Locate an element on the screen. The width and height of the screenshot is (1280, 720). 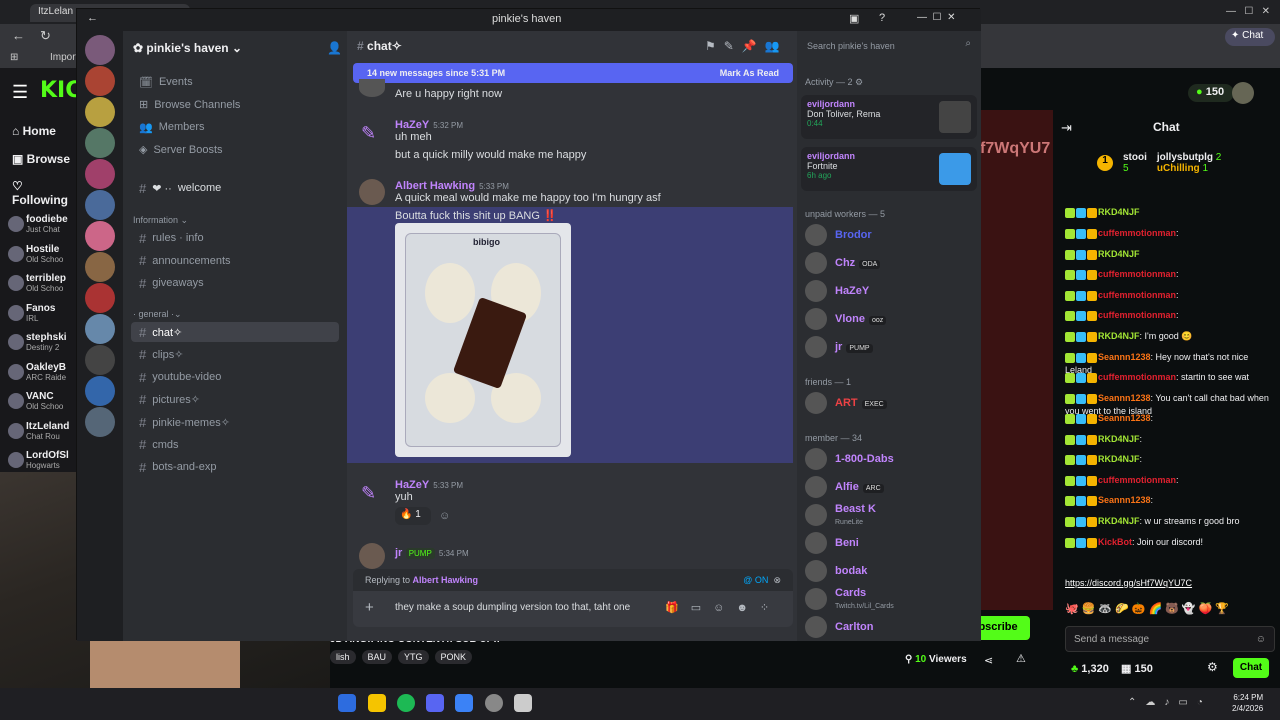
followed-channel: Hostile Old Schoo is located at coordinates (43, 254).